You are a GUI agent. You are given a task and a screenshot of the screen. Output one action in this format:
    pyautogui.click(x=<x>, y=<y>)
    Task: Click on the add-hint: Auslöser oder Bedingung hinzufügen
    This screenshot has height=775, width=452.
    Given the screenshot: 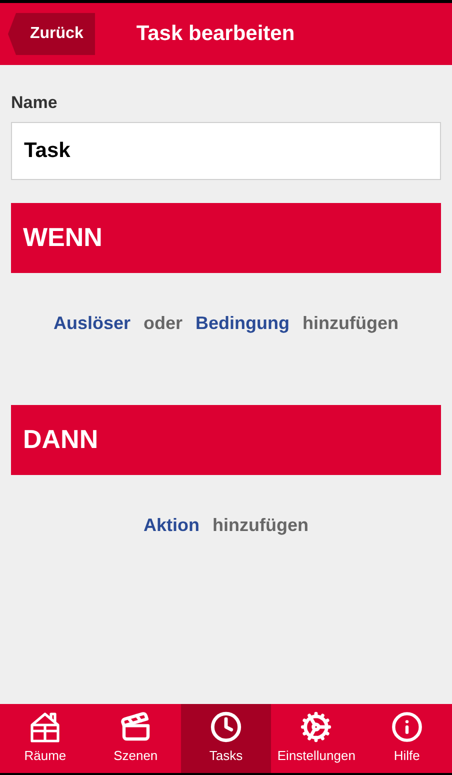 What is the action you would take?
    pyautogui.click(x=226, y=323)
    